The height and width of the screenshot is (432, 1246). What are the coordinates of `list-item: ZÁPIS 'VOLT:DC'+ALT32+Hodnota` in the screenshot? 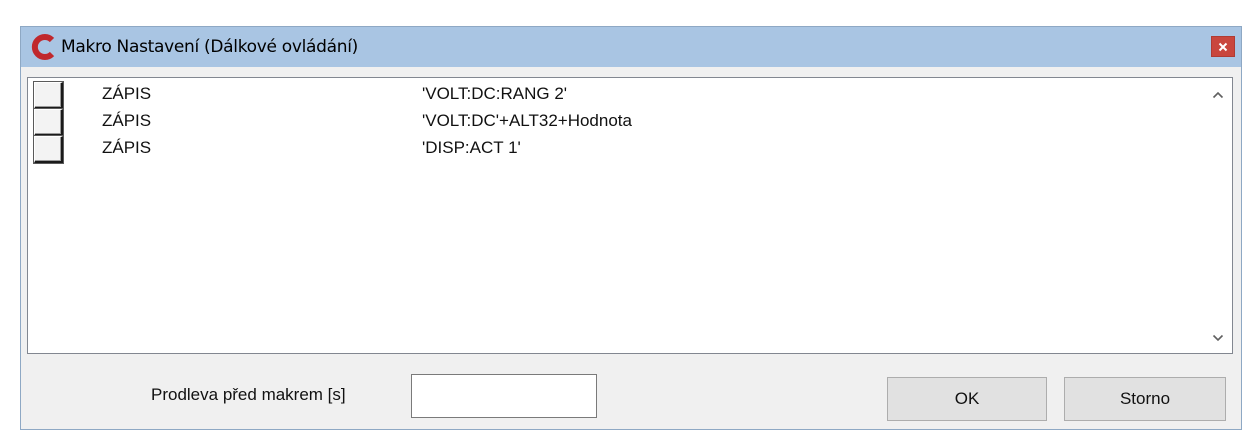 It's located at (613, 122).